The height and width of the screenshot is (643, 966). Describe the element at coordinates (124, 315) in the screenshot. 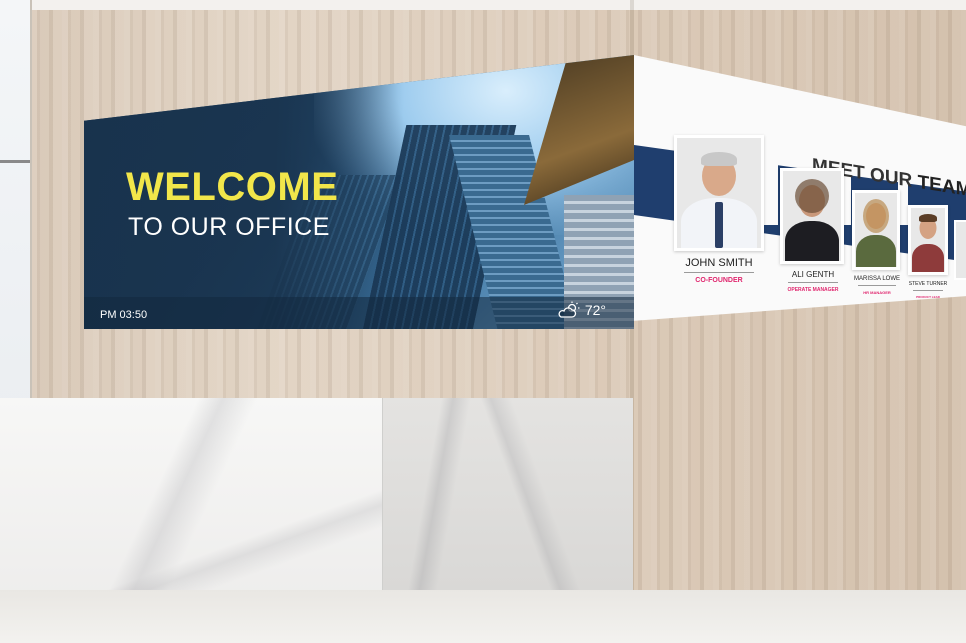

I see `clock-text: PM 03:50` at that location.